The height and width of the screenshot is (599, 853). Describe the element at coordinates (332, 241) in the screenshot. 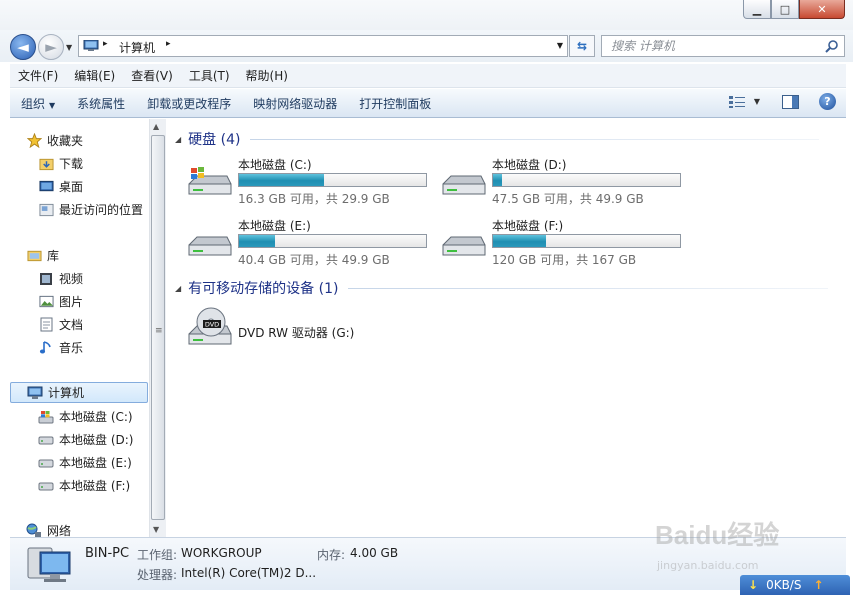

I see `drive-e-usage-bar` at that location.